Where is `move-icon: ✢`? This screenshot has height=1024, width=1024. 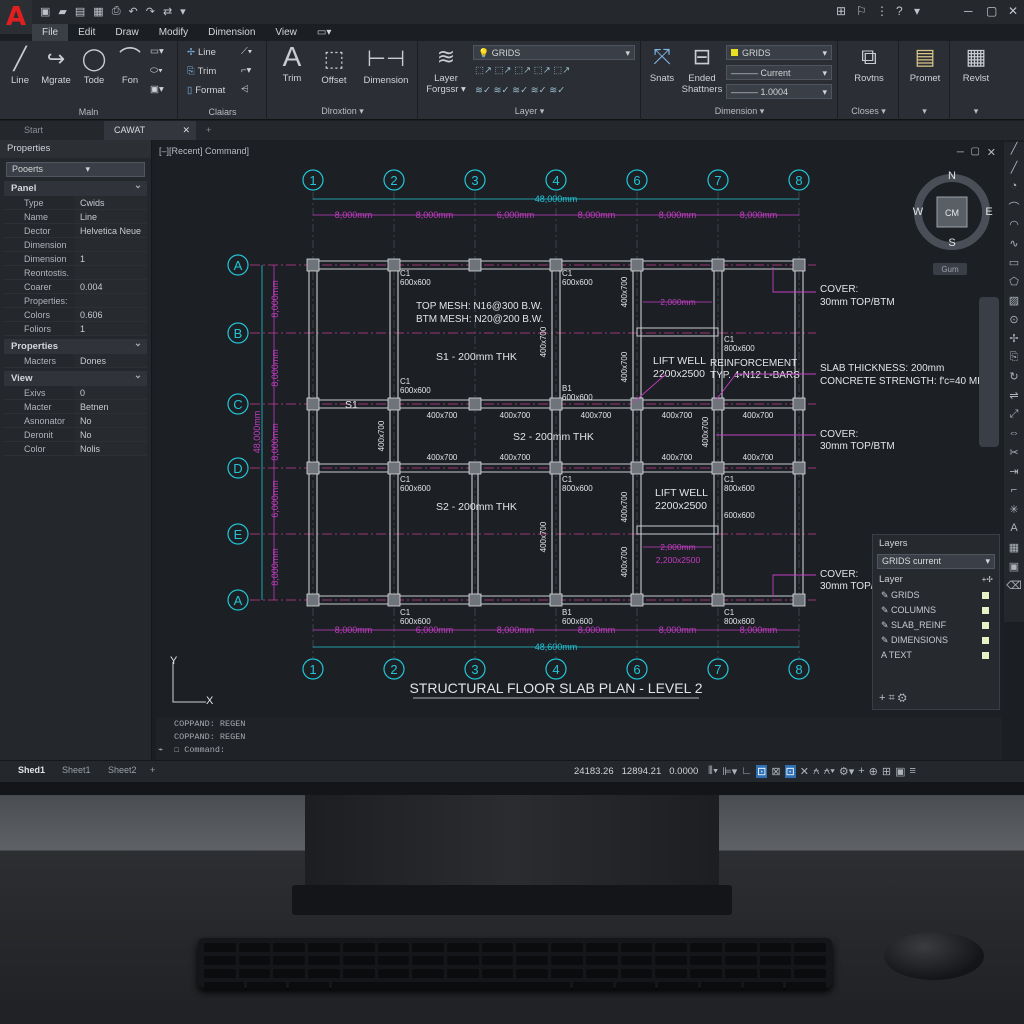
move-icon: ✢ is located at coordinates (1014, 341).